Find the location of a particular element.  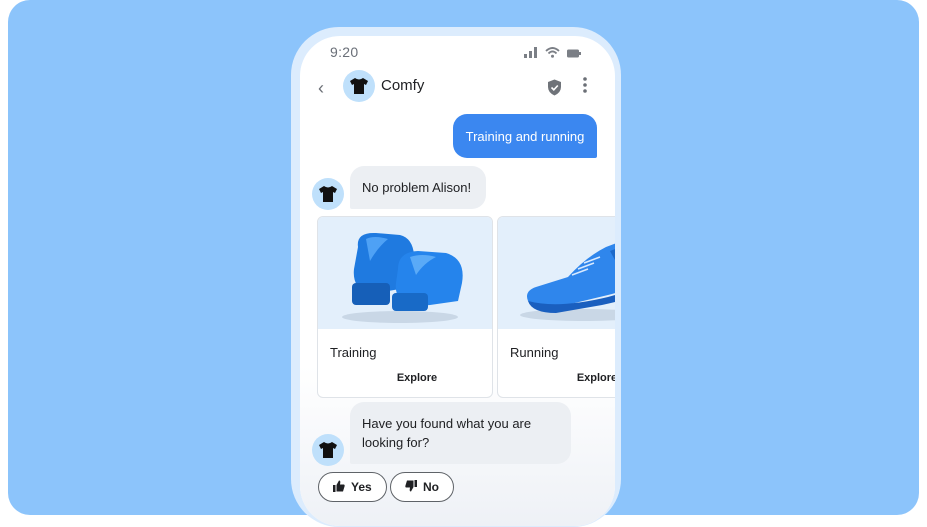

user-message-bubble: Training and running is located at coordinates (525, 136).